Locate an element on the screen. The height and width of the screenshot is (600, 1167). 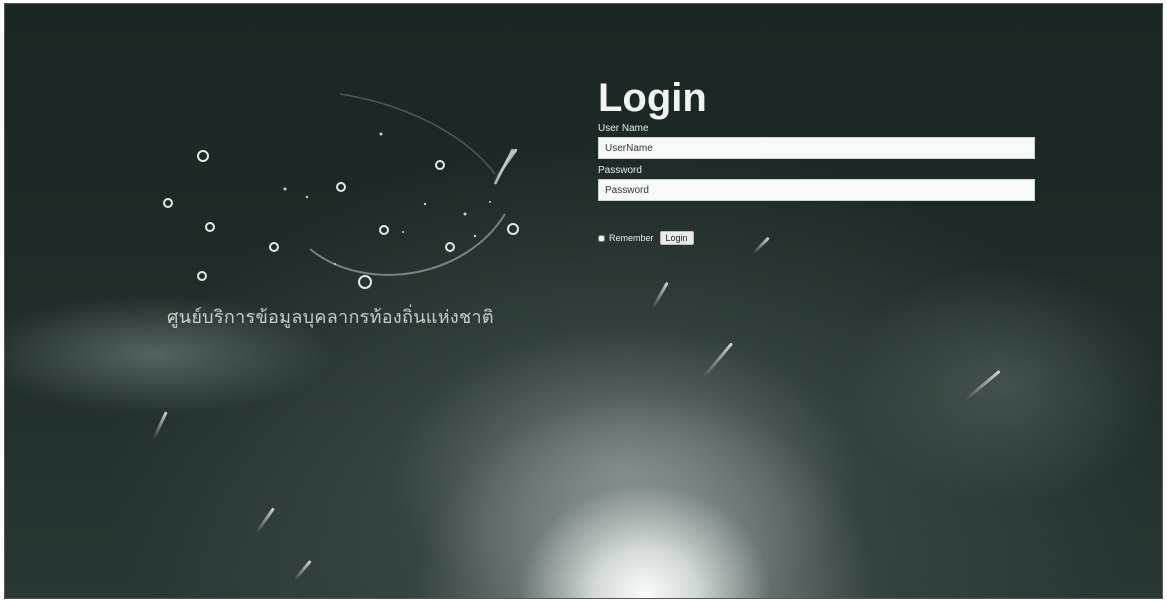
remember-row: Remember Login is located at coordinates (818, 238).